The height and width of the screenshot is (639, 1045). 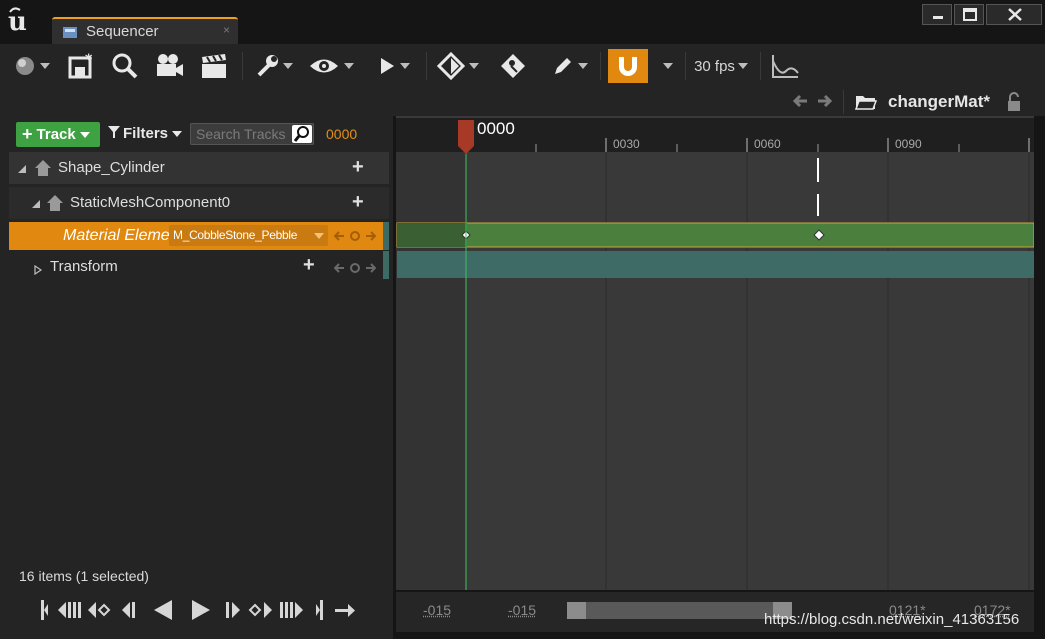 I want to click on curve-editor-button, so click(x=785, y=66).